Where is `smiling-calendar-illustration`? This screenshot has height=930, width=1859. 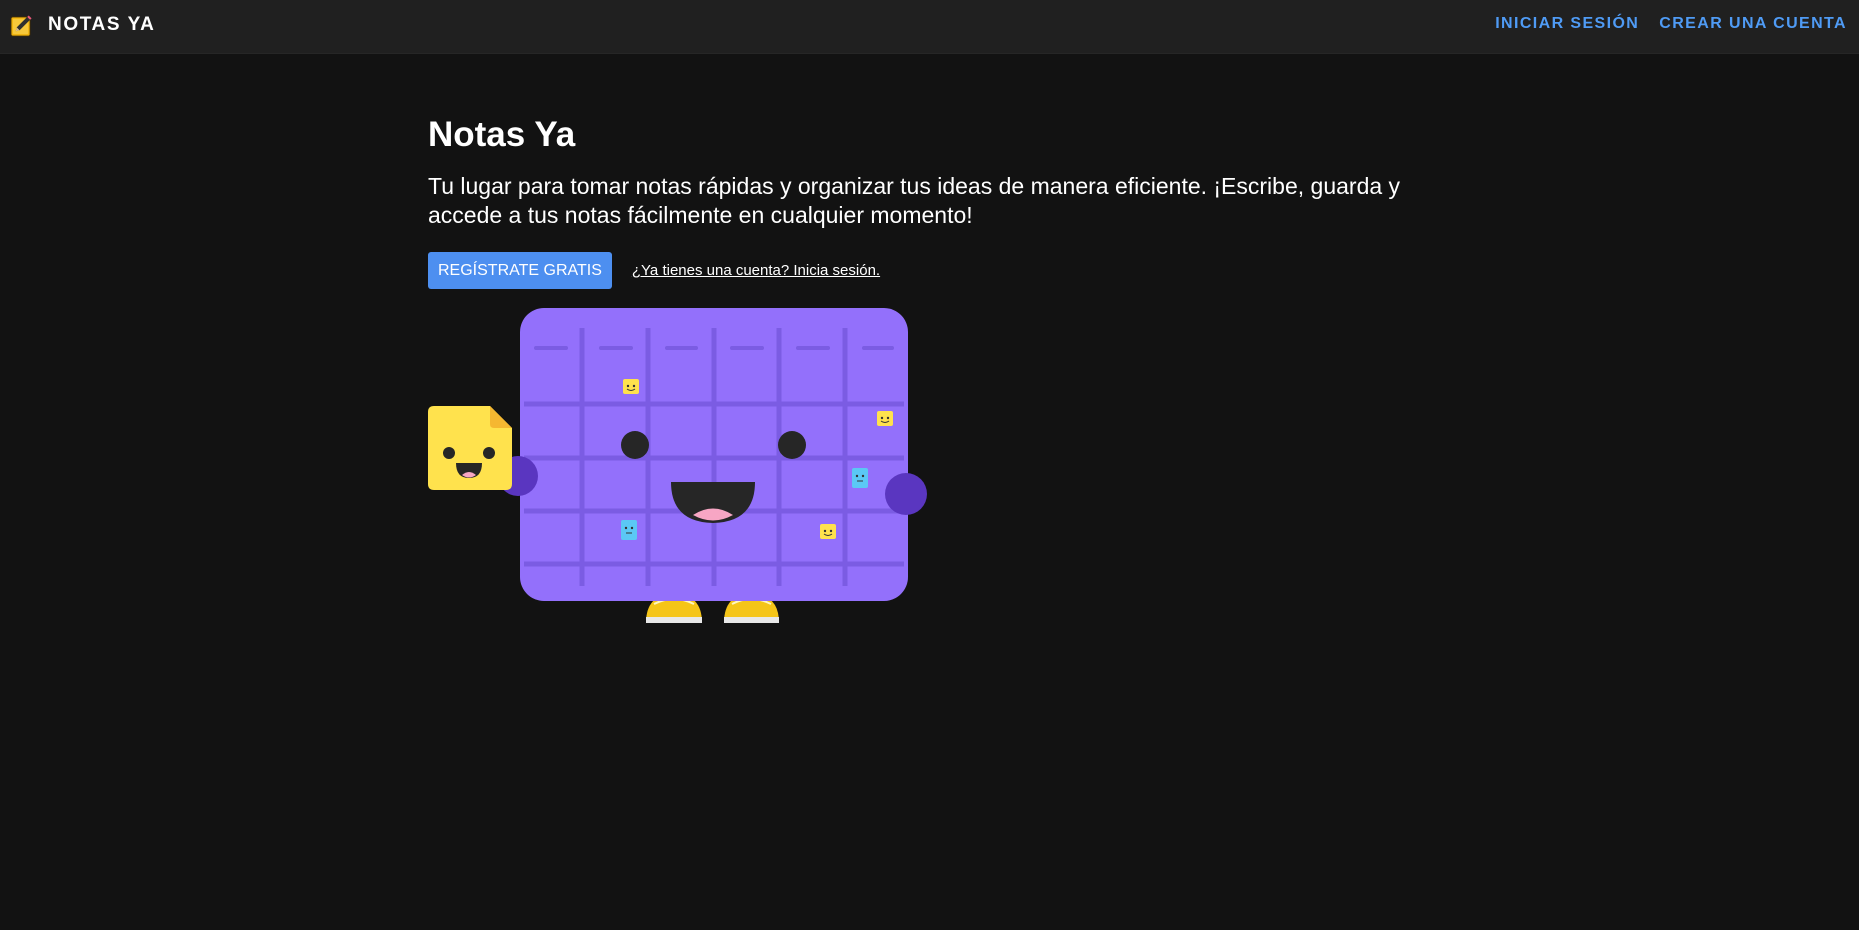
smiling-calendar-illustration is located at coordinates (677, 465).